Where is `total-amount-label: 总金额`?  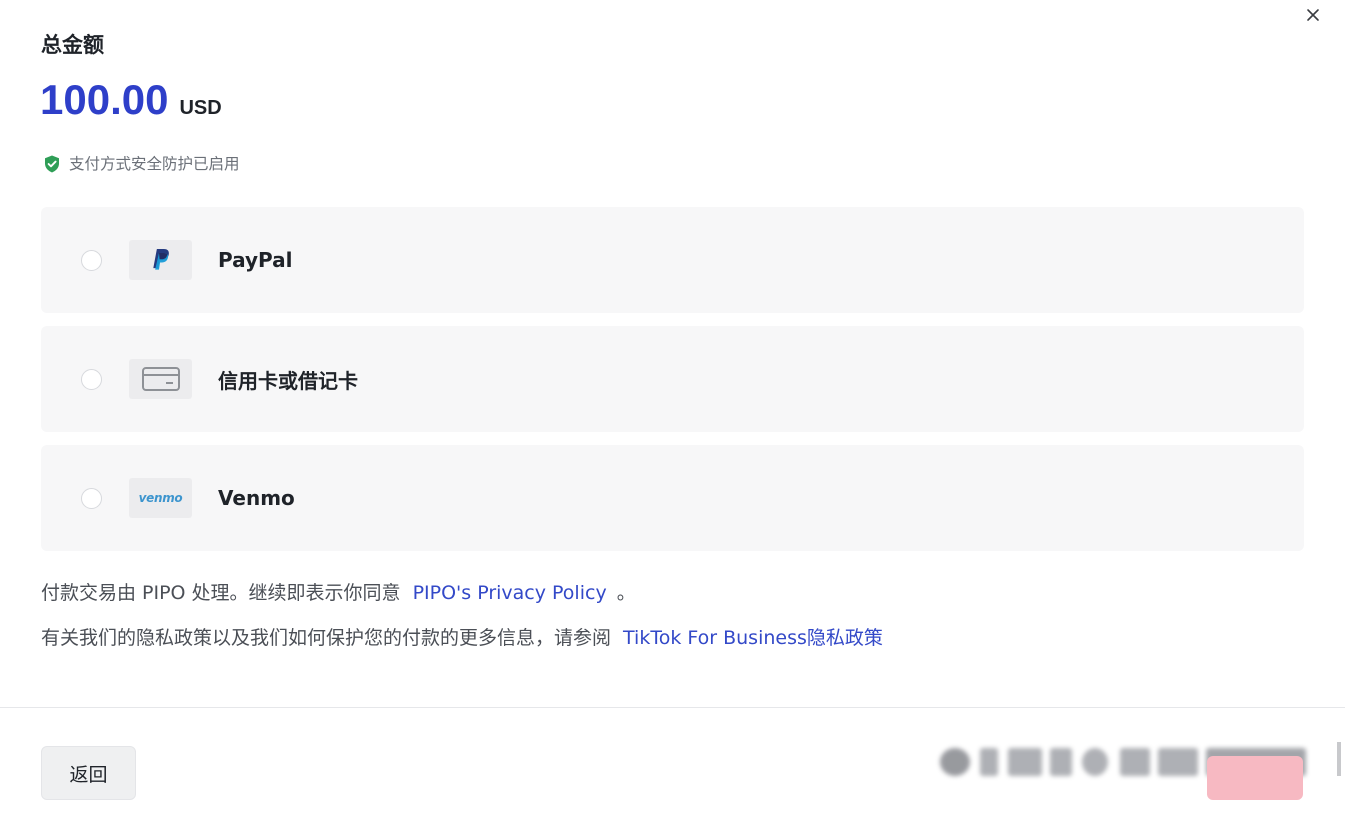
total-amount-label: 总金额 is located at coordinates (72, 45).